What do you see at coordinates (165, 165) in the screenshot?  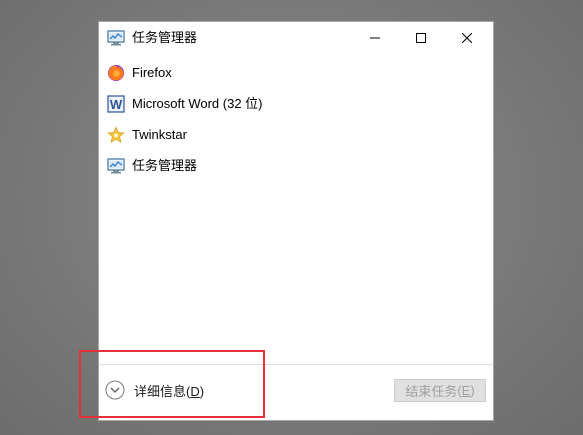 I see `task-label: 任务管理器` at bounding box center [165, 165].